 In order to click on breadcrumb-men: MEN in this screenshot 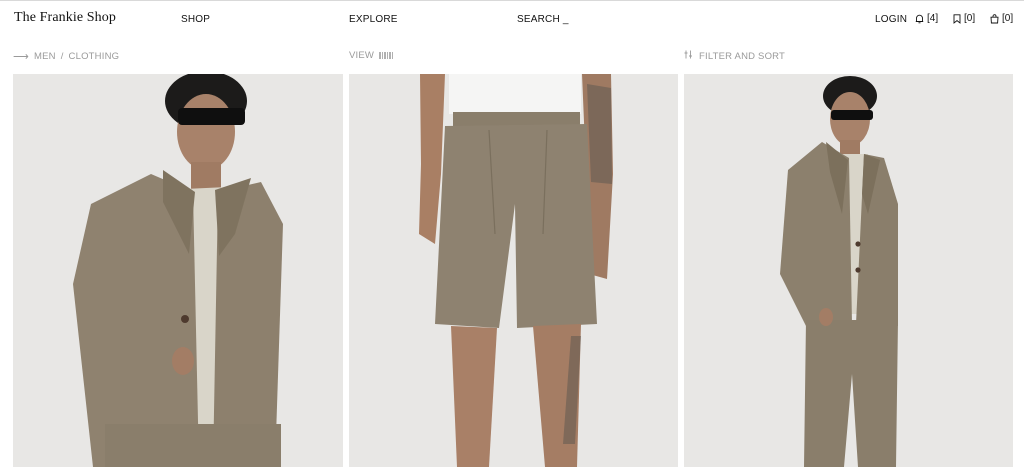, I will do `click(45, 56)`.